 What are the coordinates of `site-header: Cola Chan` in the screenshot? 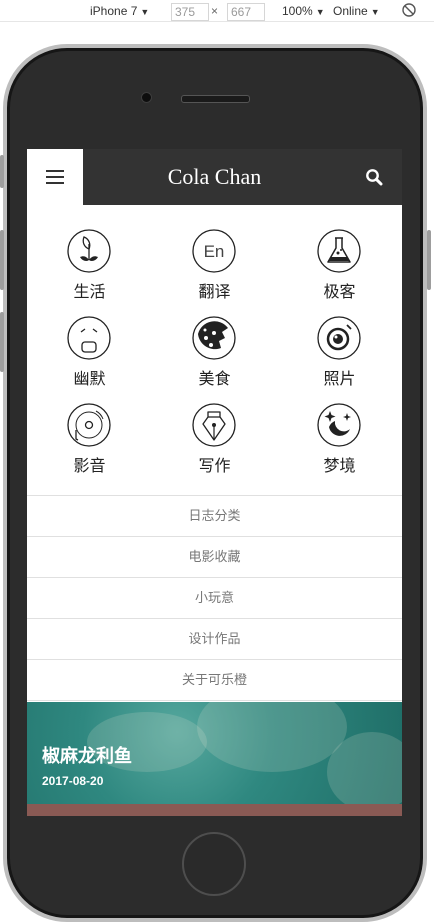 It's located at (214, 177).